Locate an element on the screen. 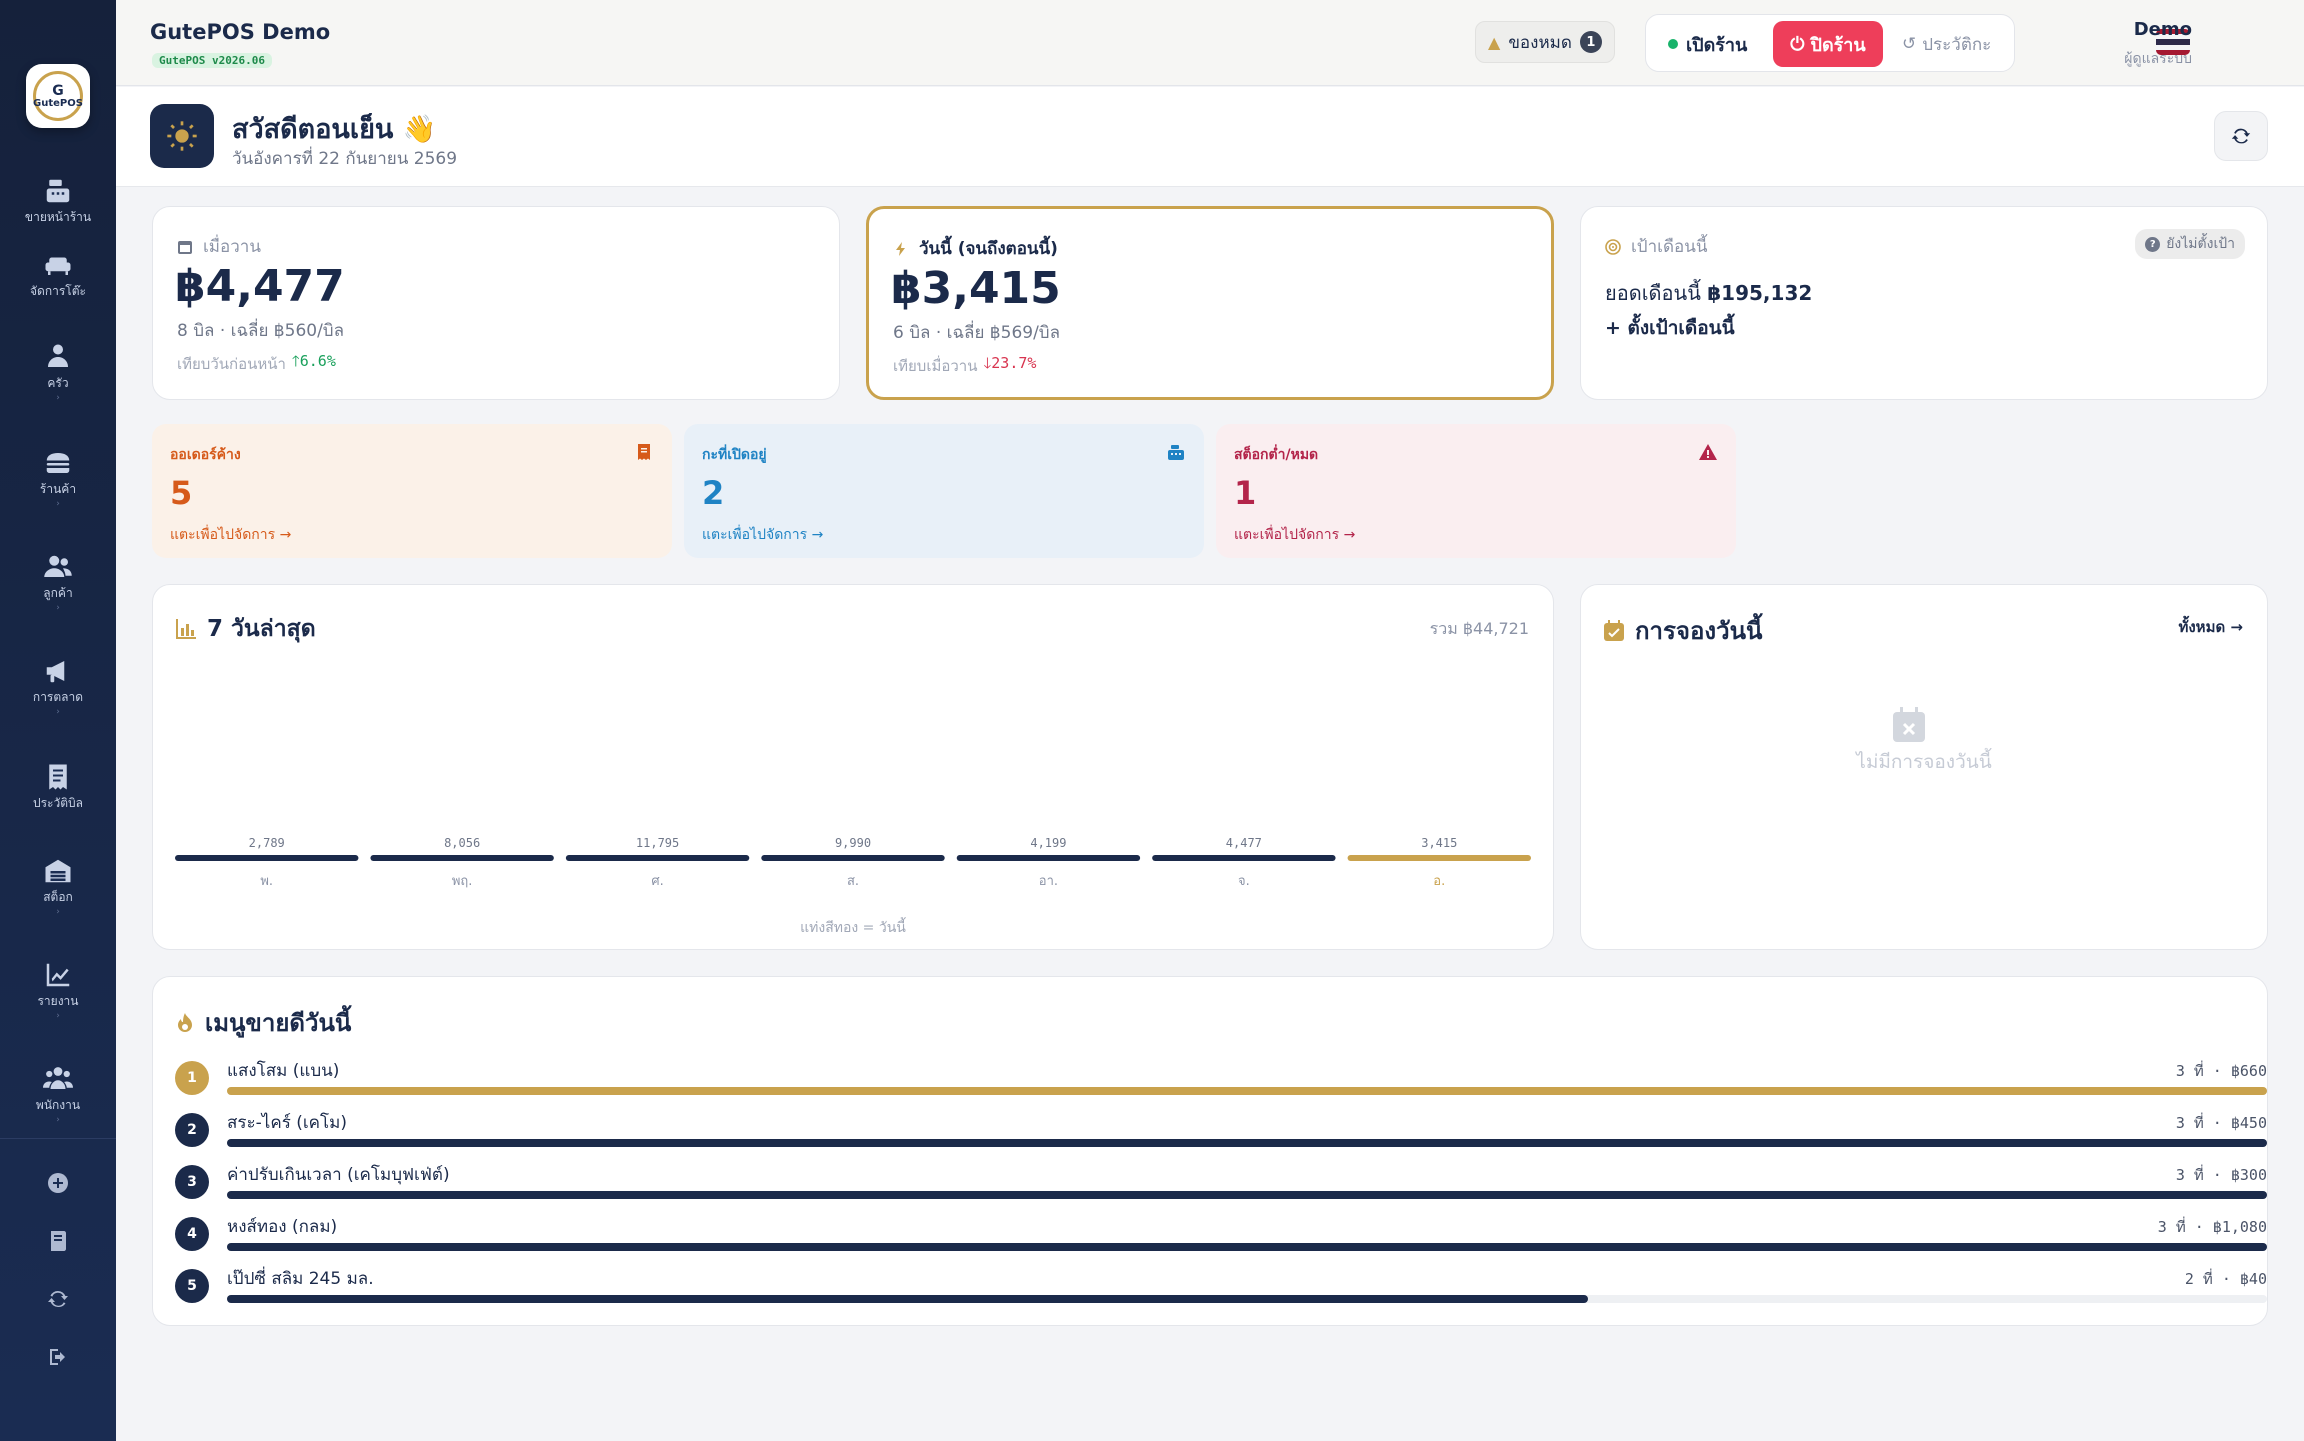 This screenshot has height=1441, width=2304. logo-badge: G GutePOS is located at coordinates (58, 96).